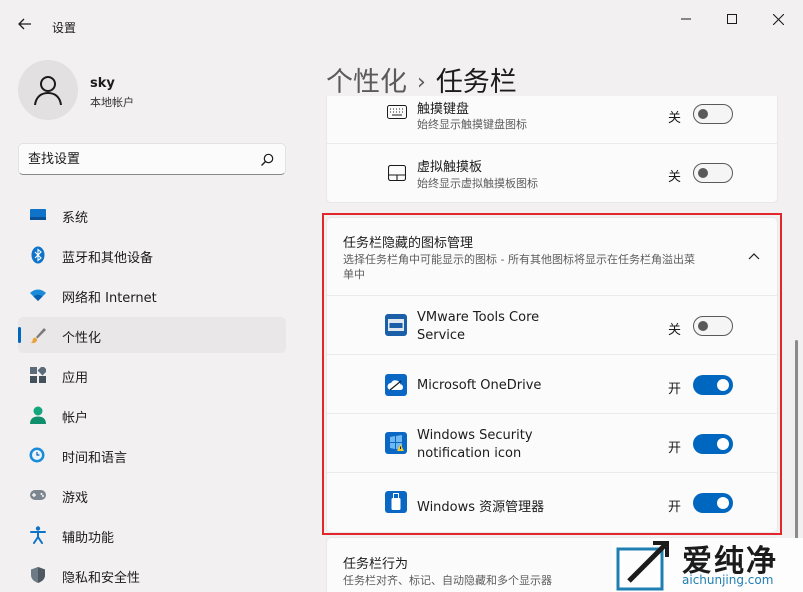 The image size is (803, 592). I want to click on onedrive-icon, so click(396, 385).